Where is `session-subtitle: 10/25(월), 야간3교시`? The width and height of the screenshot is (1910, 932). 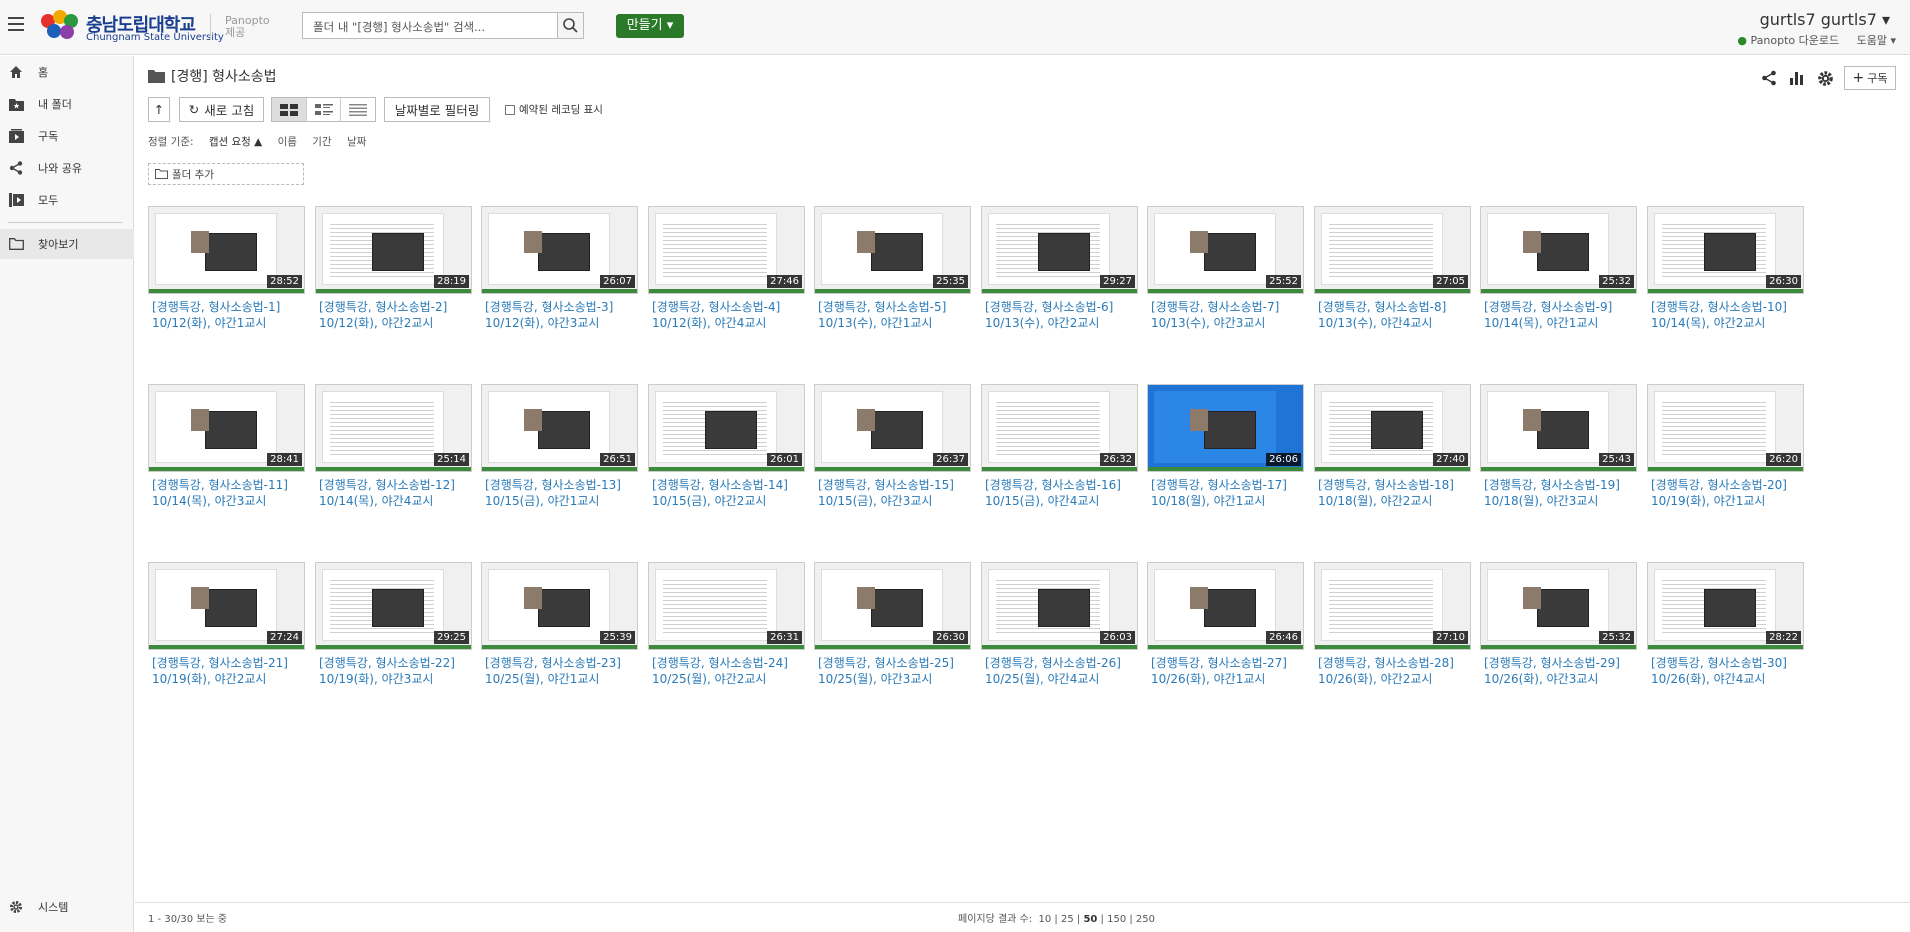 session-subtitle: 10/25(월), 야간3교시 is located at coordinates (894, 679).